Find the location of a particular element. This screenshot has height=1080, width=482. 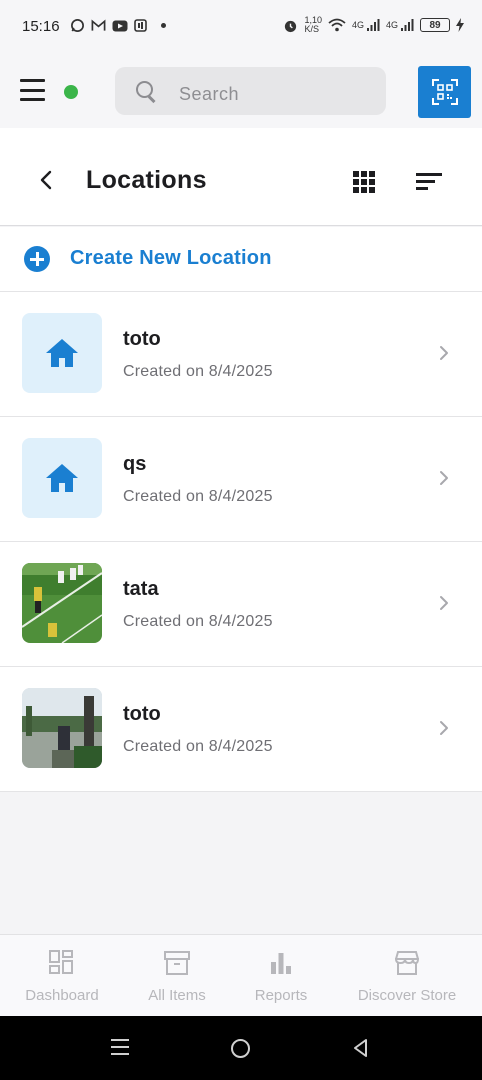

soccer-photo is located at coordinates (62, 603).